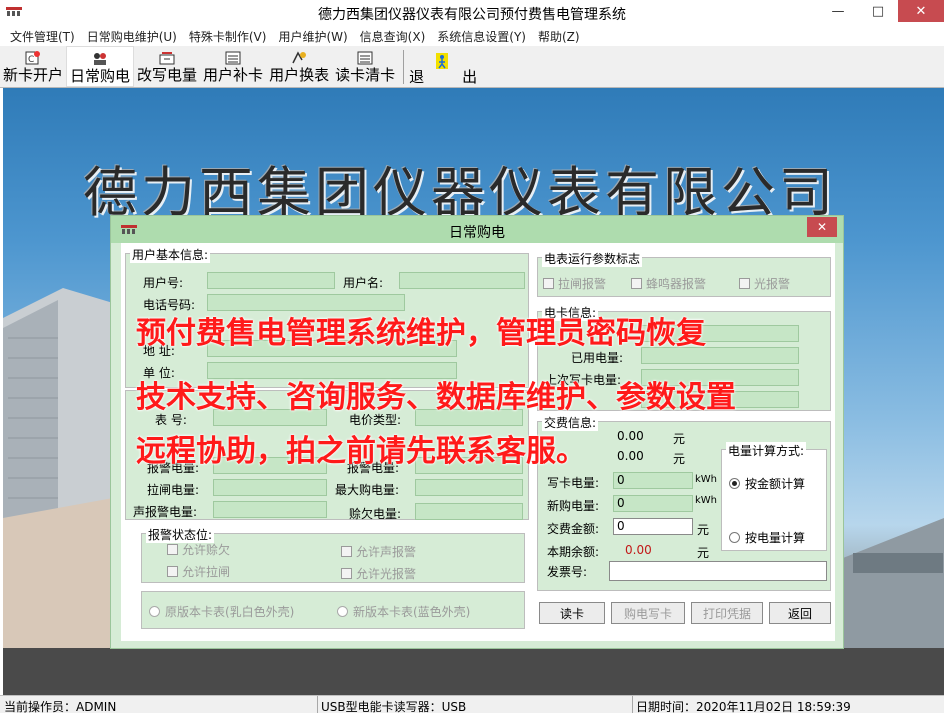 The width and height of the screenshot is (944, 713). Describe the element at coordinates (727, 613) in the screenshot. I see `print-receipt-button: 打印凭据` at that location.